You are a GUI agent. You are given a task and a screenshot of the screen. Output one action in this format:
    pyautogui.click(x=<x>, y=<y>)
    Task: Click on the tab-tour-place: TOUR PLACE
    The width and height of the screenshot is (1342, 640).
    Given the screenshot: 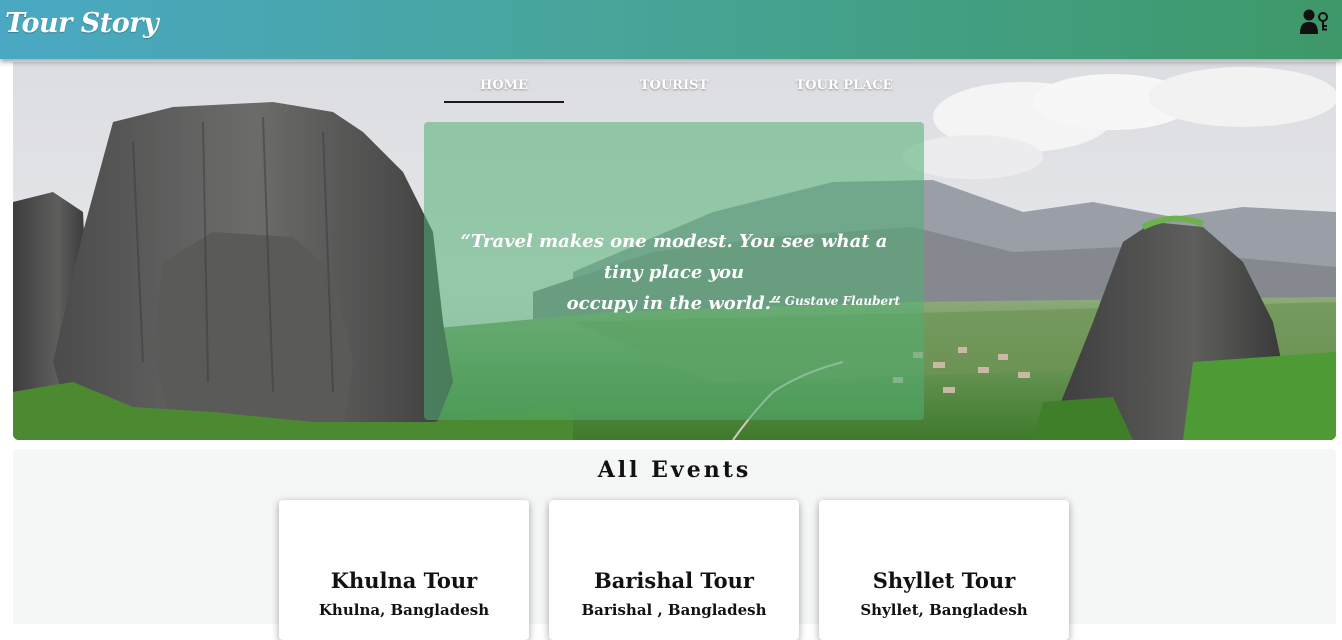 What is the action you would take?
    pyautogui.click(x=844, y=85)
    